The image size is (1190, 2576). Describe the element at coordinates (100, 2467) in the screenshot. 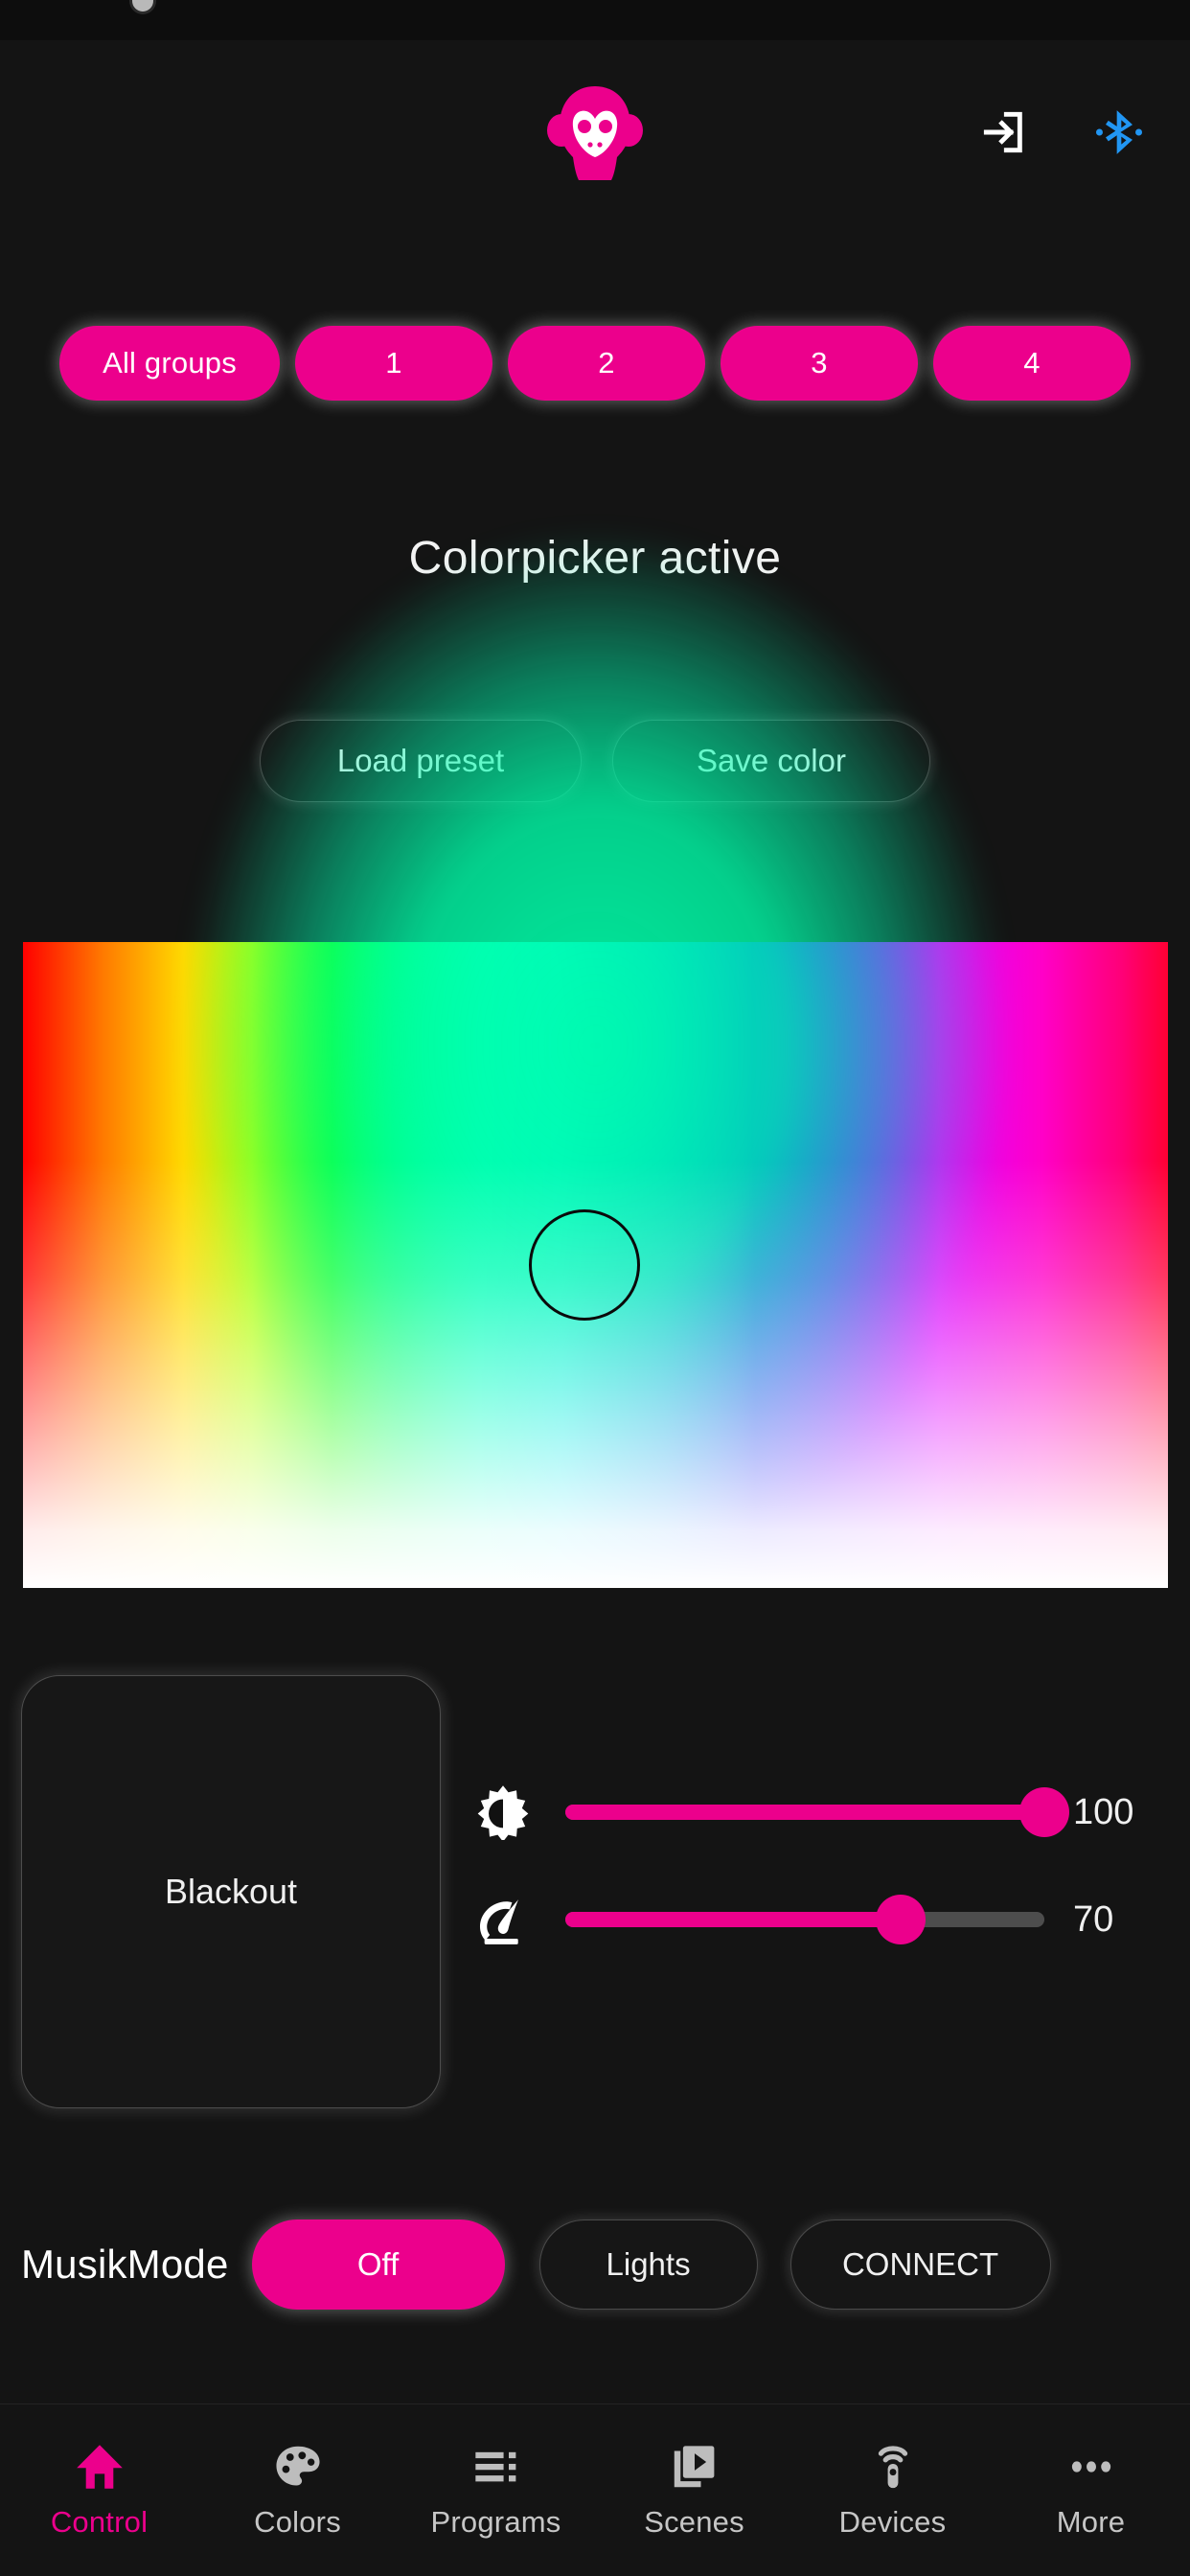

I see `home-icon` at that location.